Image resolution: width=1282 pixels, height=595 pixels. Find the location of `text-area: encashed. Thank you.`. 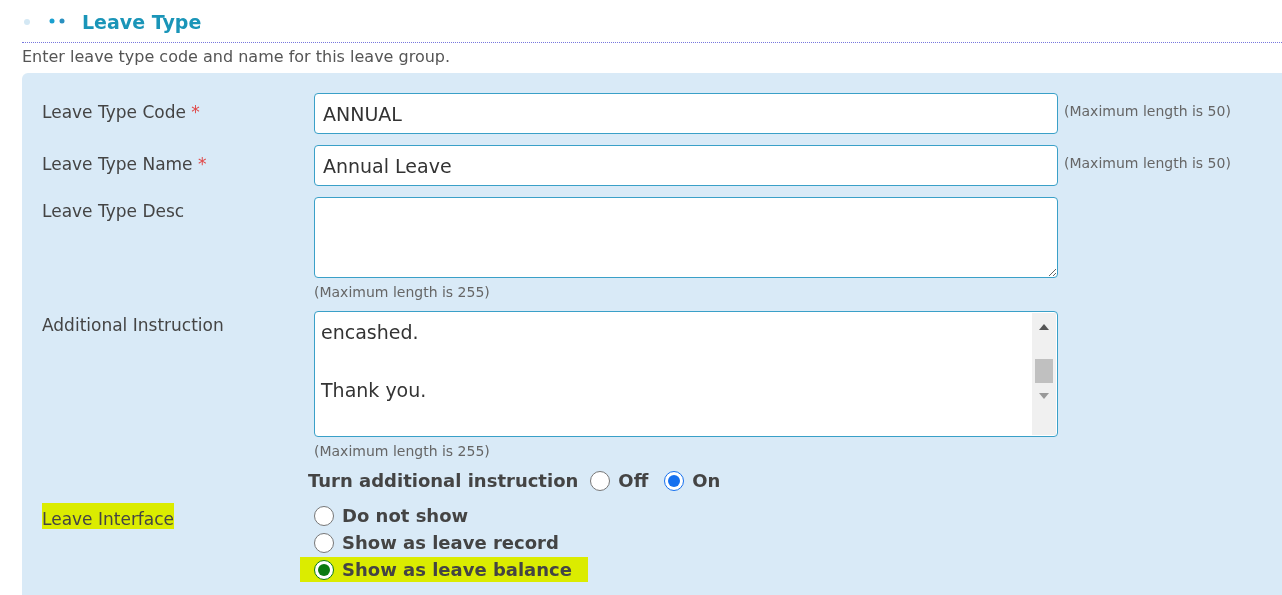

text-area: encashed. Thank you. is located at coordinates (686, 374).